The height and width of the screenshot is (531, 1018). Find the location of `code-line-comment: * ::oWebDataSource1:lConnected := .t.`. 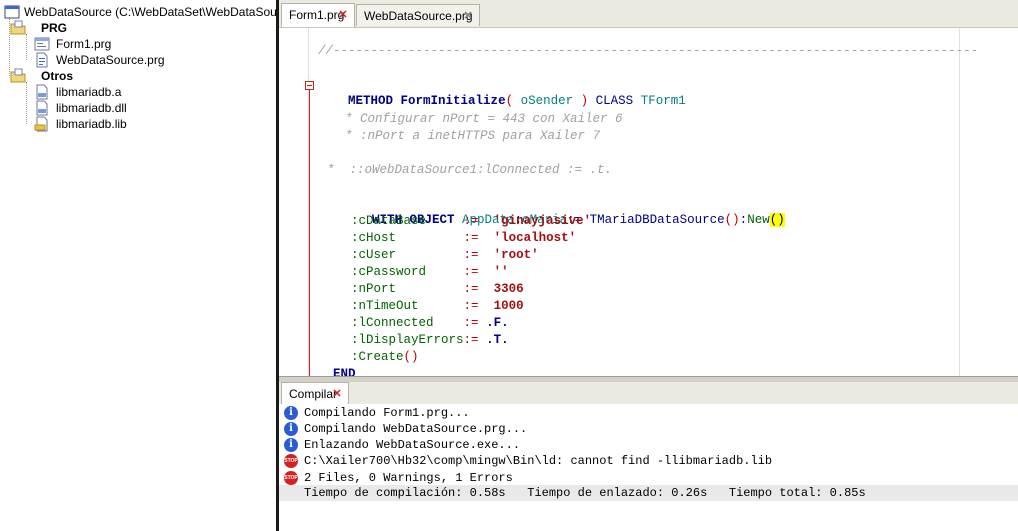

code-line-comment: * ::oWebDataSource1:lConnected := .t. is located at coordinates (470, 170).